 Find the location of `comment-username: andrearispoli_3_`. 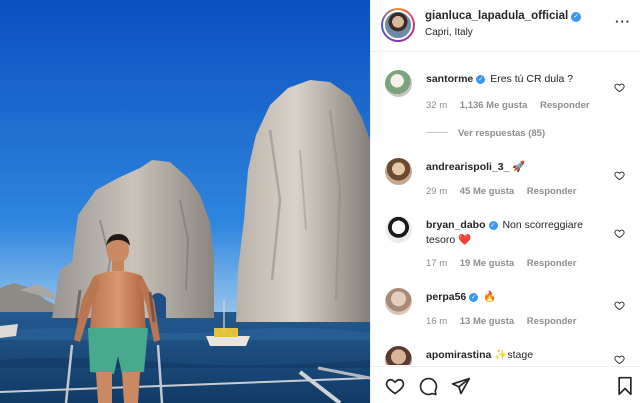

comment-username: andrearispoli_3_ is located at coordinates (467, 167).